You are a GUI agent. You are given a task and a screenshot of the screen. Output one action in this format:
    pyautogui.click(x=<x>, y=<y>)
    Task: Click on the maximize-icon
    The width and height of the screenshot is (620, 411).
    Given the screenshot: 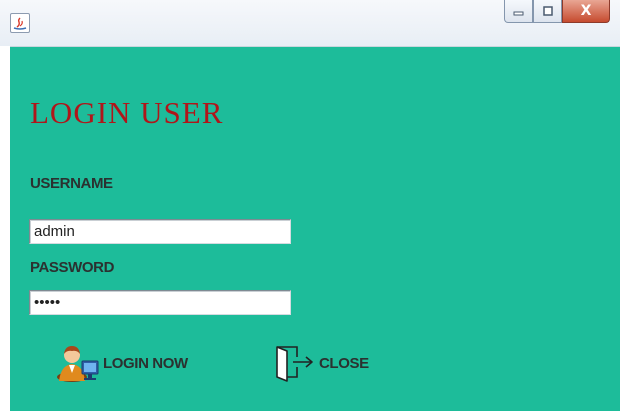 What is the action you would take?
    pyautogui.click(x=547, y=11)
    